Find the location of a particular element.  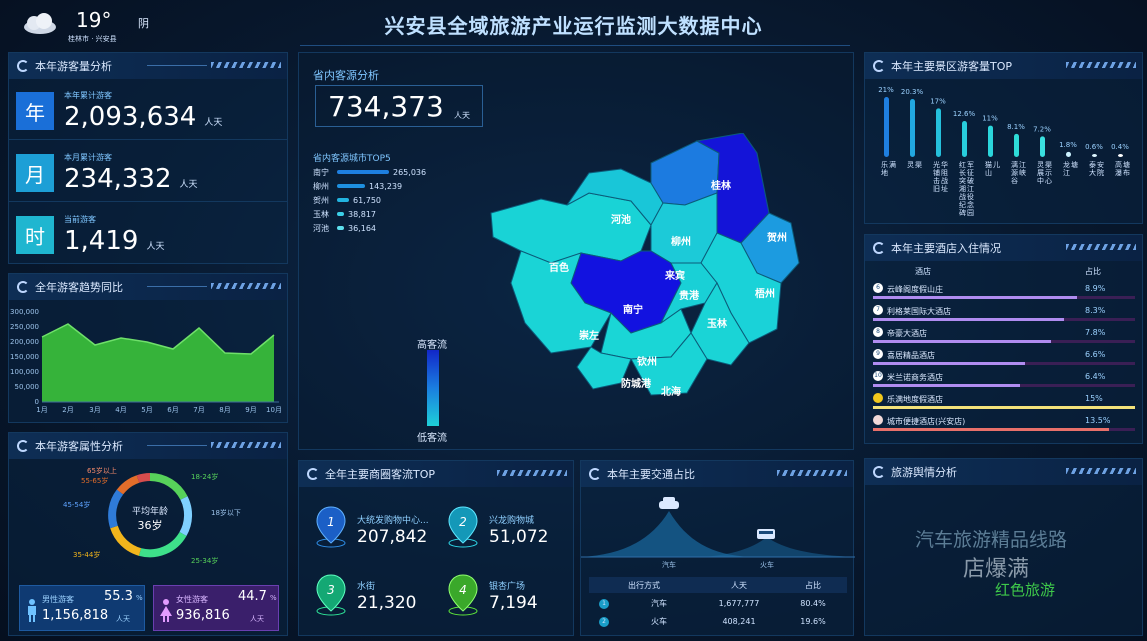

svg-text: 来宾 is located at coordinates (674, 275).